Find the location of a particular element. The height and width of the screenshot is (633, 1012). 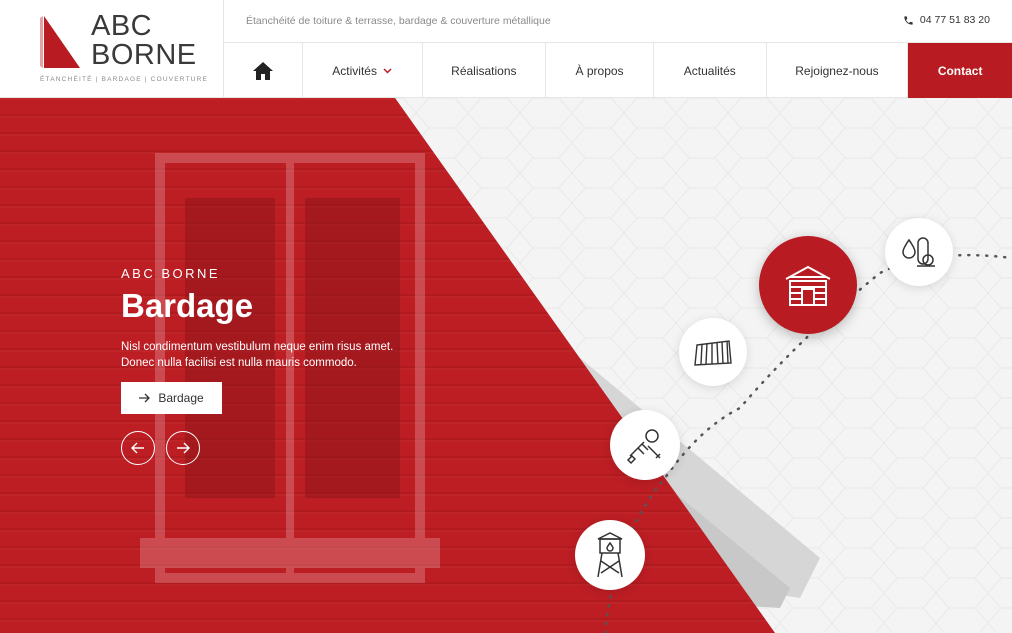

logo-triangle-icon is located at coordinates (60, 42).